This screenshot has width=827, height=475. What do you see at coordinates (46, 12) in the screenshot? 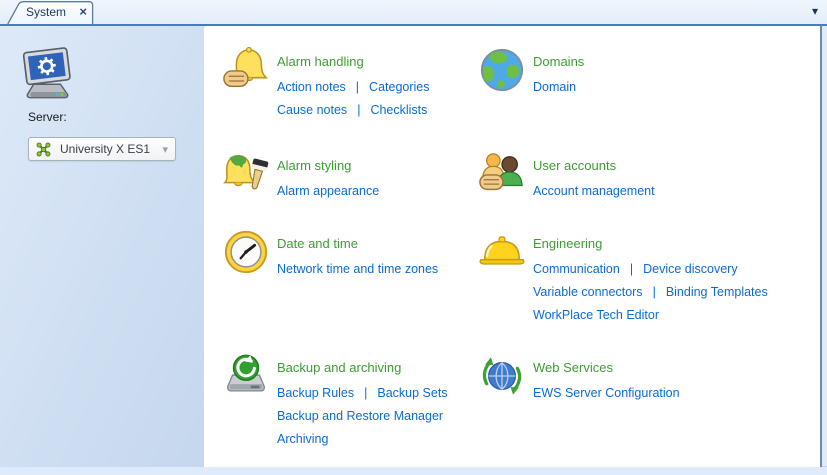
I see `tab-label: System` at bounding box center [46, 12].